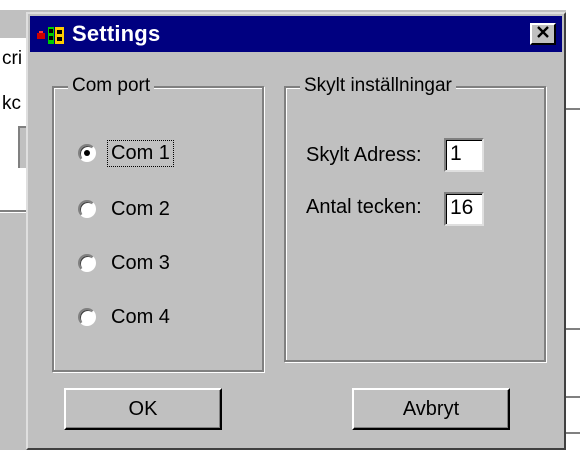 The width and height of the screenshot is (580, 450). Describe the element at coordinates (431, 409) in the screenshot. I see `cancel-button: Avbryt` at that location.